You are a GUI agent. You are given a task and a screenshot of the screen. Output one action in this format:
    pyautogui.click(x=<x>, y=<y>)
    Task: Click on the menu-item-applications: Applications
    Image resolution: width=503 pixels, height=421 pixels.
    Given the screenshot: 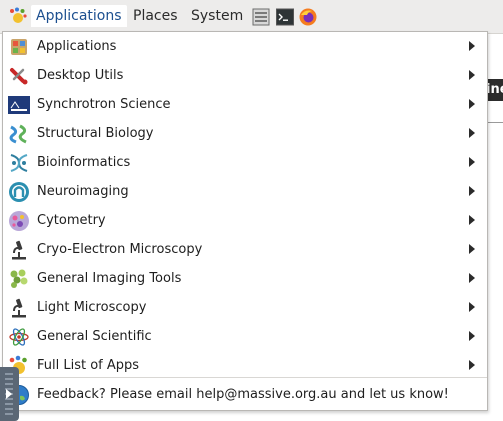 What is the action you would take?
    pyautogui.click(x=245, y=46)
    